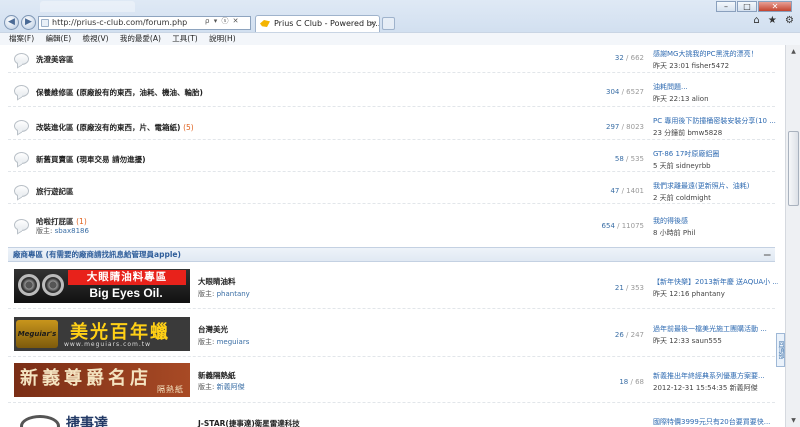 The width and height of the screenshot is (800, 427). What do you see at coordinates (233, 342) in the screenshot?
I see `moderator-link: meguiars` at bounding box center [233, 342].